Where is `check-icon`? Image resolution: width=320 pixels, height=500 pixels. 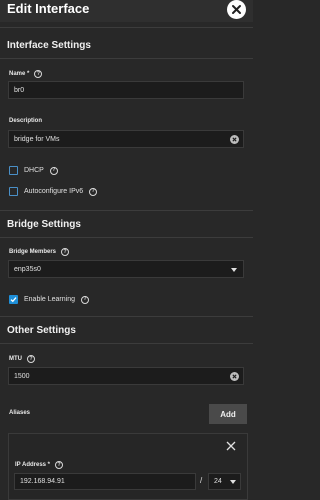 check-icon is located at coordinates (13, 300).